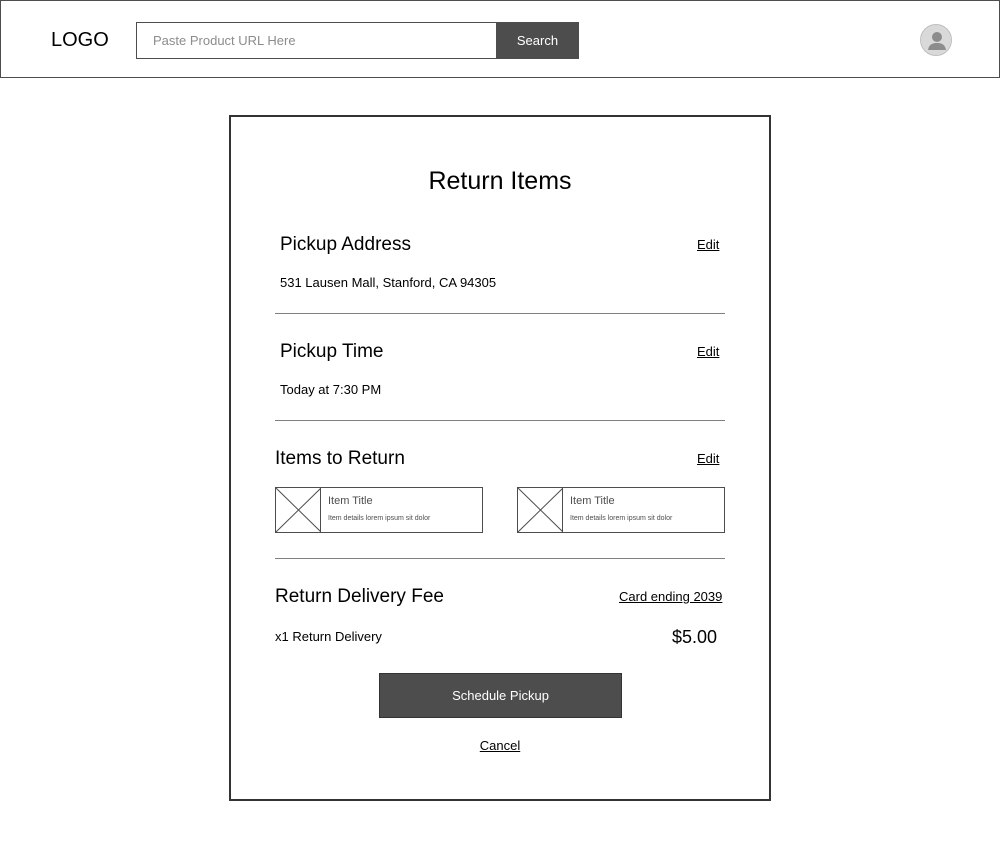 This screenshot has width=1000, height=844. I want to click on pickup-time-heading: Pickup Time, so click(332, 351).